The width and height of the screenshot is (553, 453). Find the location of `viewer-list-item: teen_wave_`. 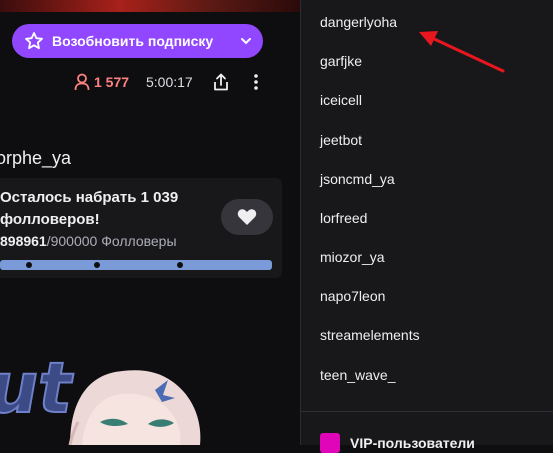

viewer-list-item: teen_wave_ is located at coordinates (358, 375).